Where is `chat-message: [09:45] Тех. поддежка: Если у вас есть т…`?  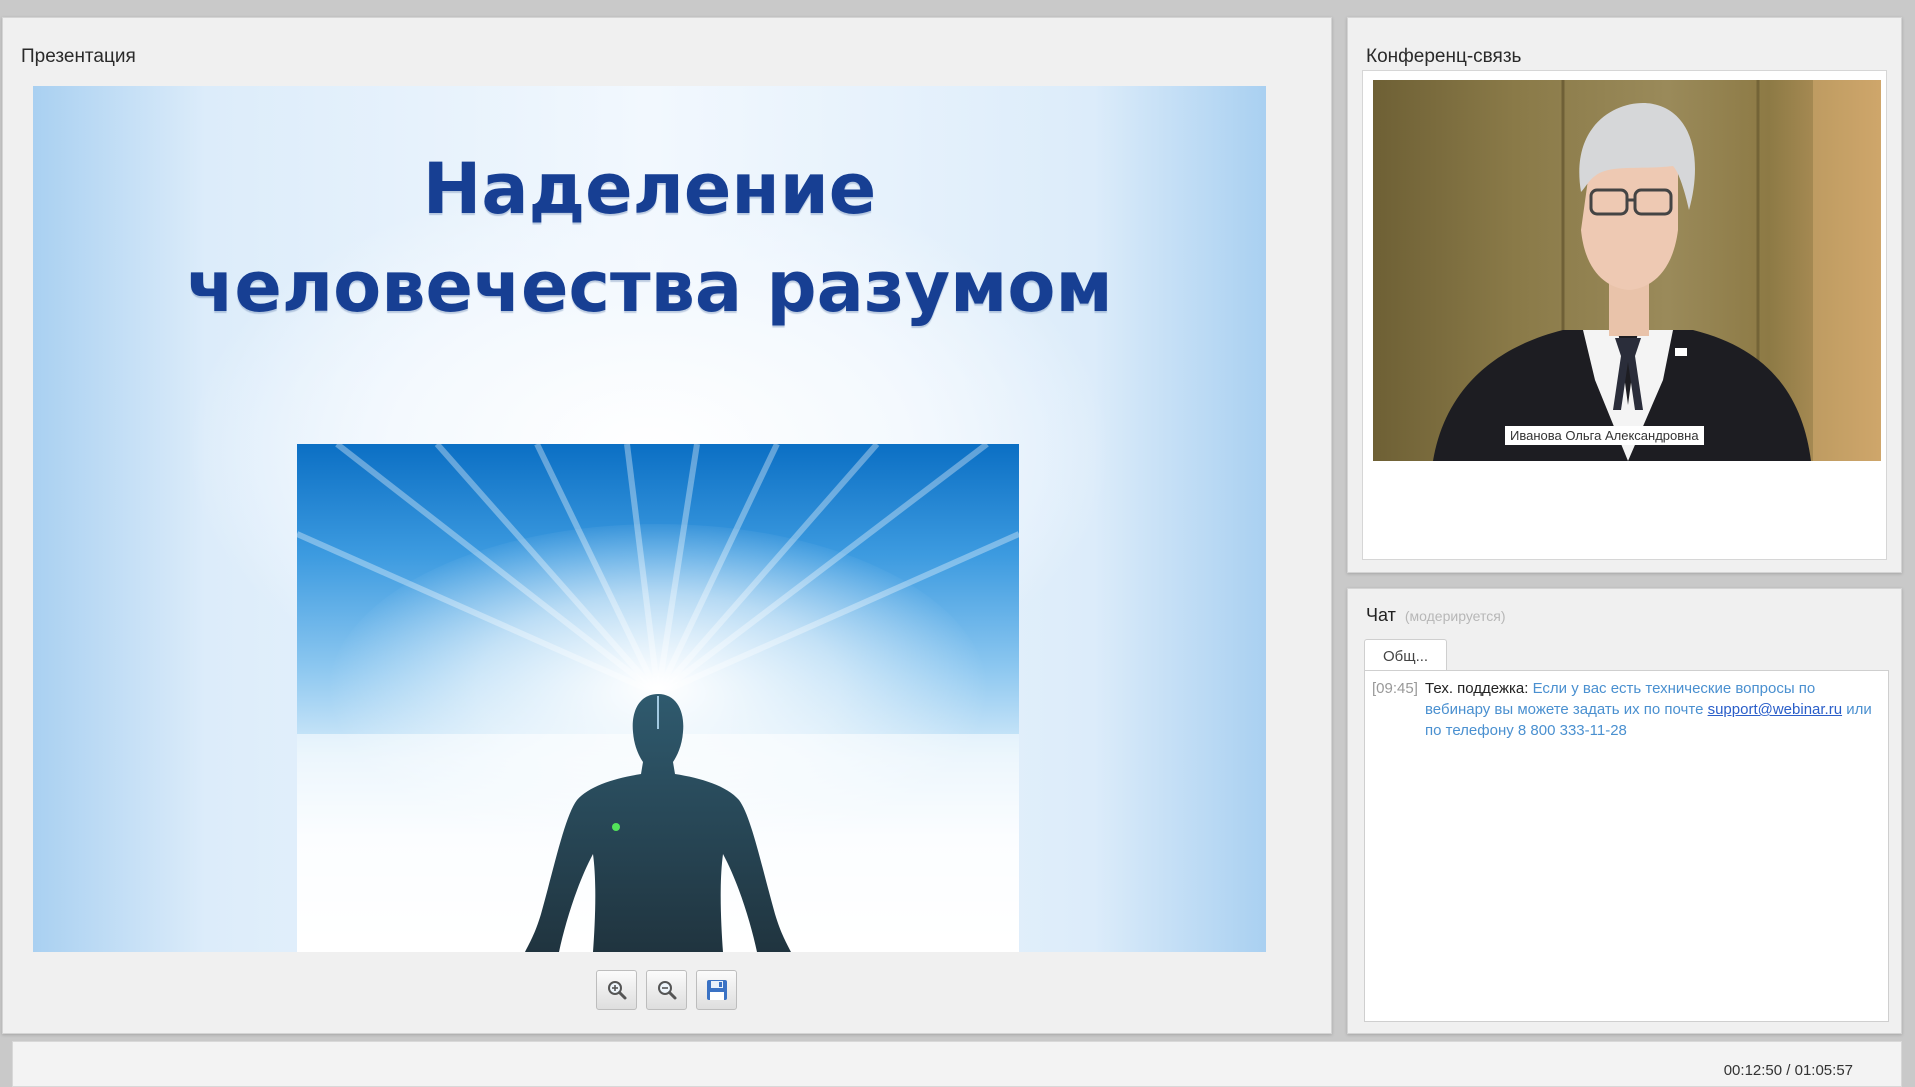
chat-message: [09:45] Тех. поддежка: Если у вас есть т… is located at coordinates (1624, 709).